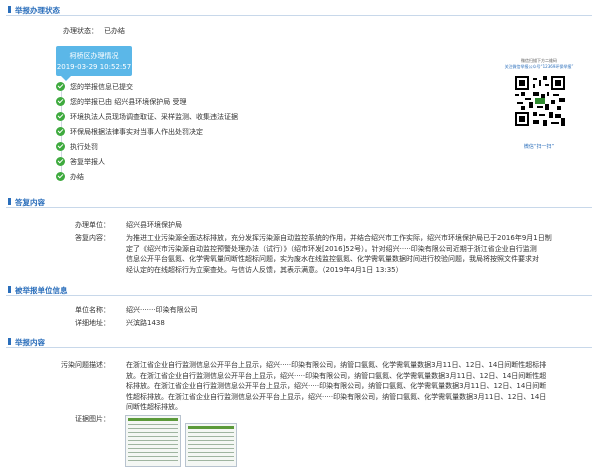 This screenshot has width=600, height=474. What do you see at coordinates (299, 202) in the screenshot?
I see `reply-section-header: 答复内容` at bounding box center [299, 202].